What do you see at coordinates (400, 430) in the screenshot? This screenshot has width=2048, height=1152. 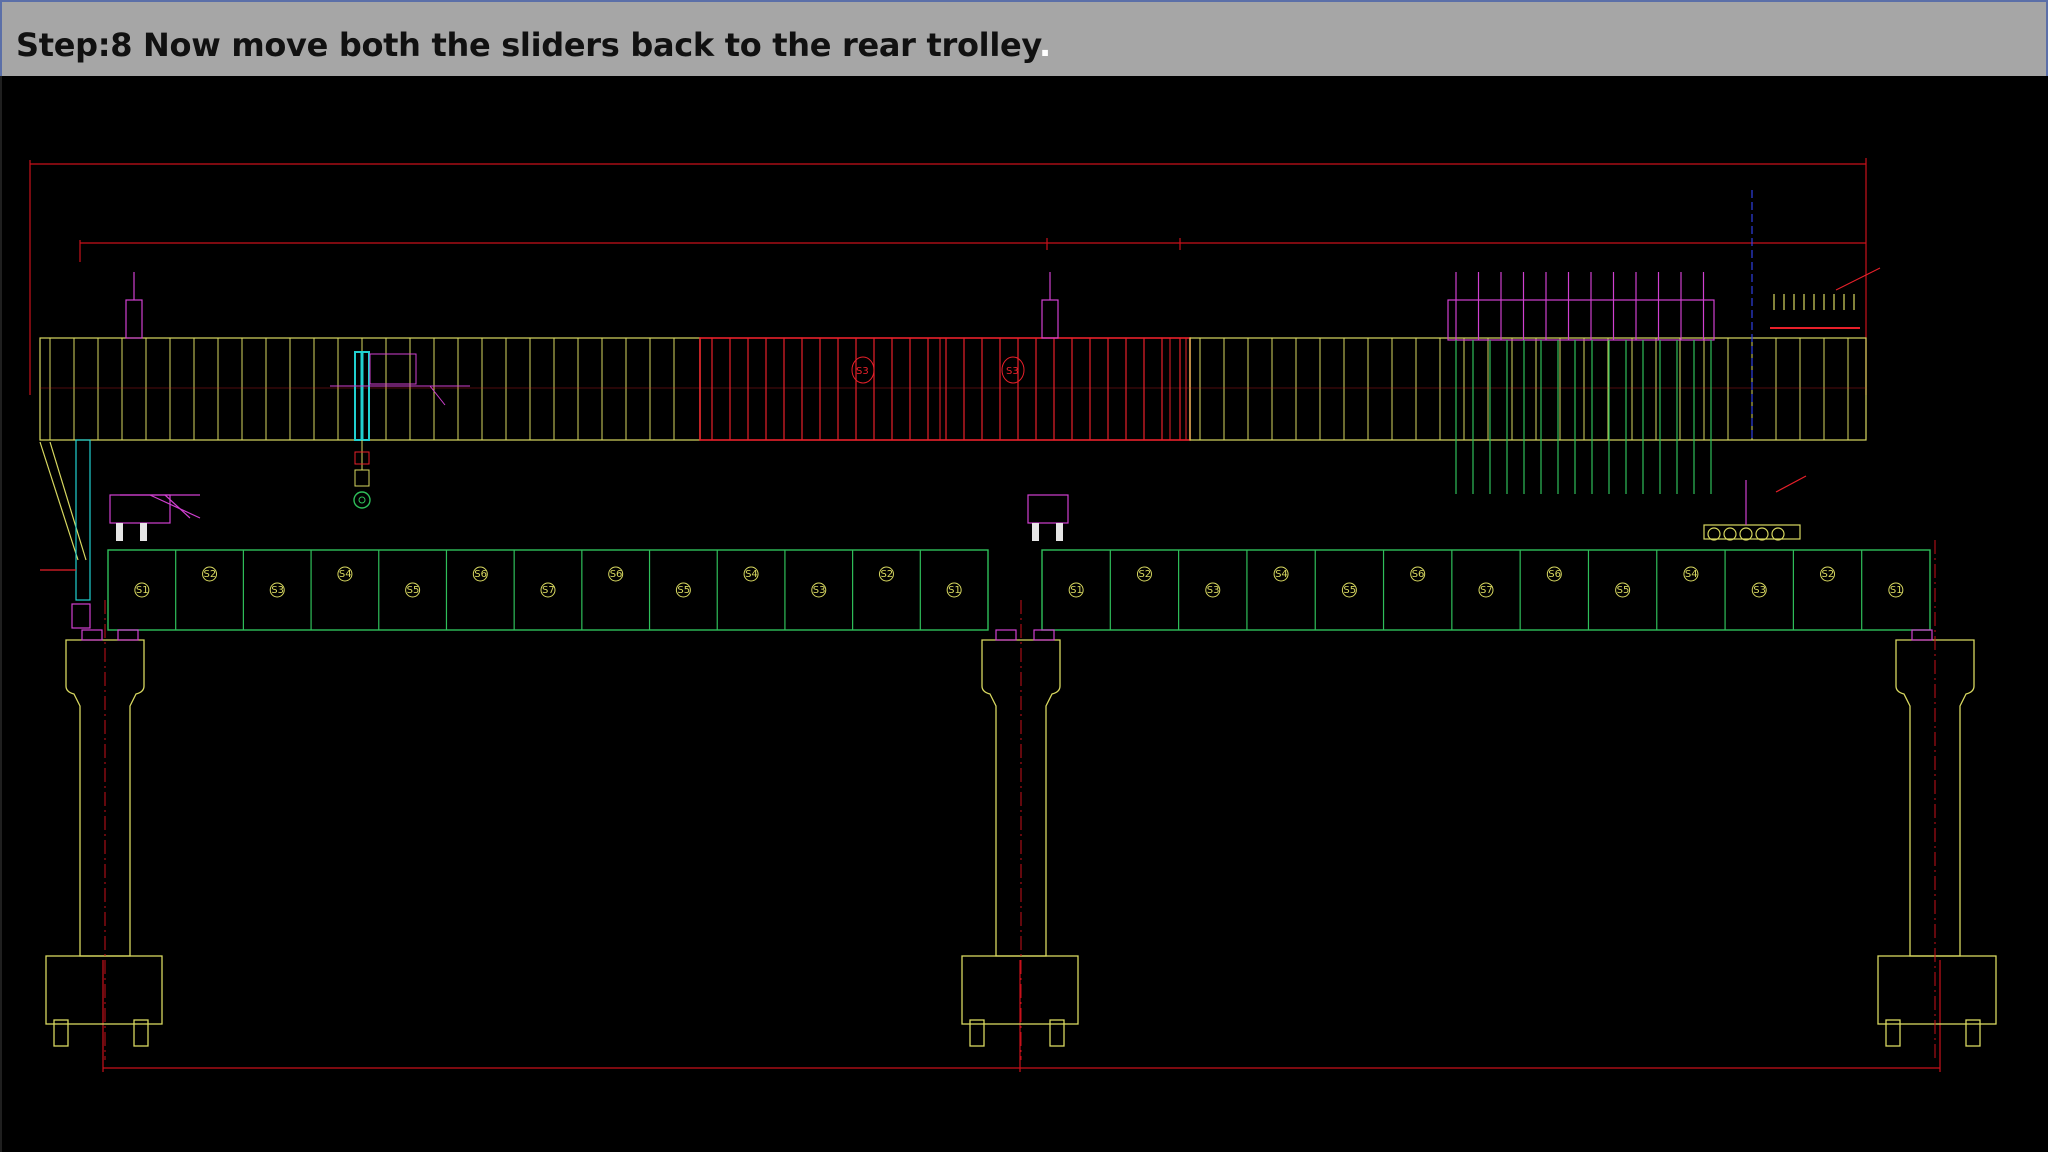 I see `rear-trolley-hanger` at bounding box center [400, 430].